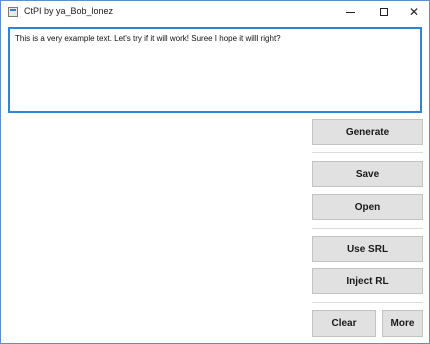 The image size is (430, 344). I want to click on open-button: Open, so click(367, 207).